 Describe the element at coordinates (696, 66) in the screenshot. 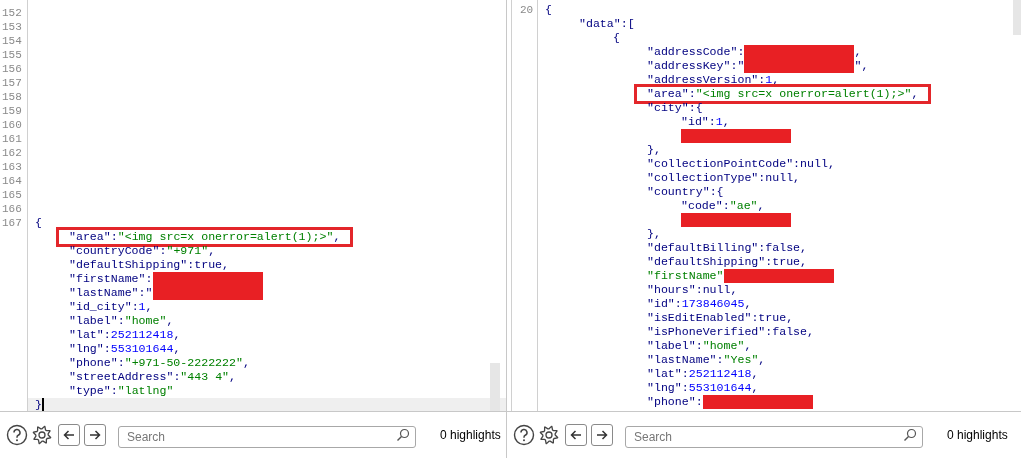

I see `code-line: "addressKey":"` at that location.